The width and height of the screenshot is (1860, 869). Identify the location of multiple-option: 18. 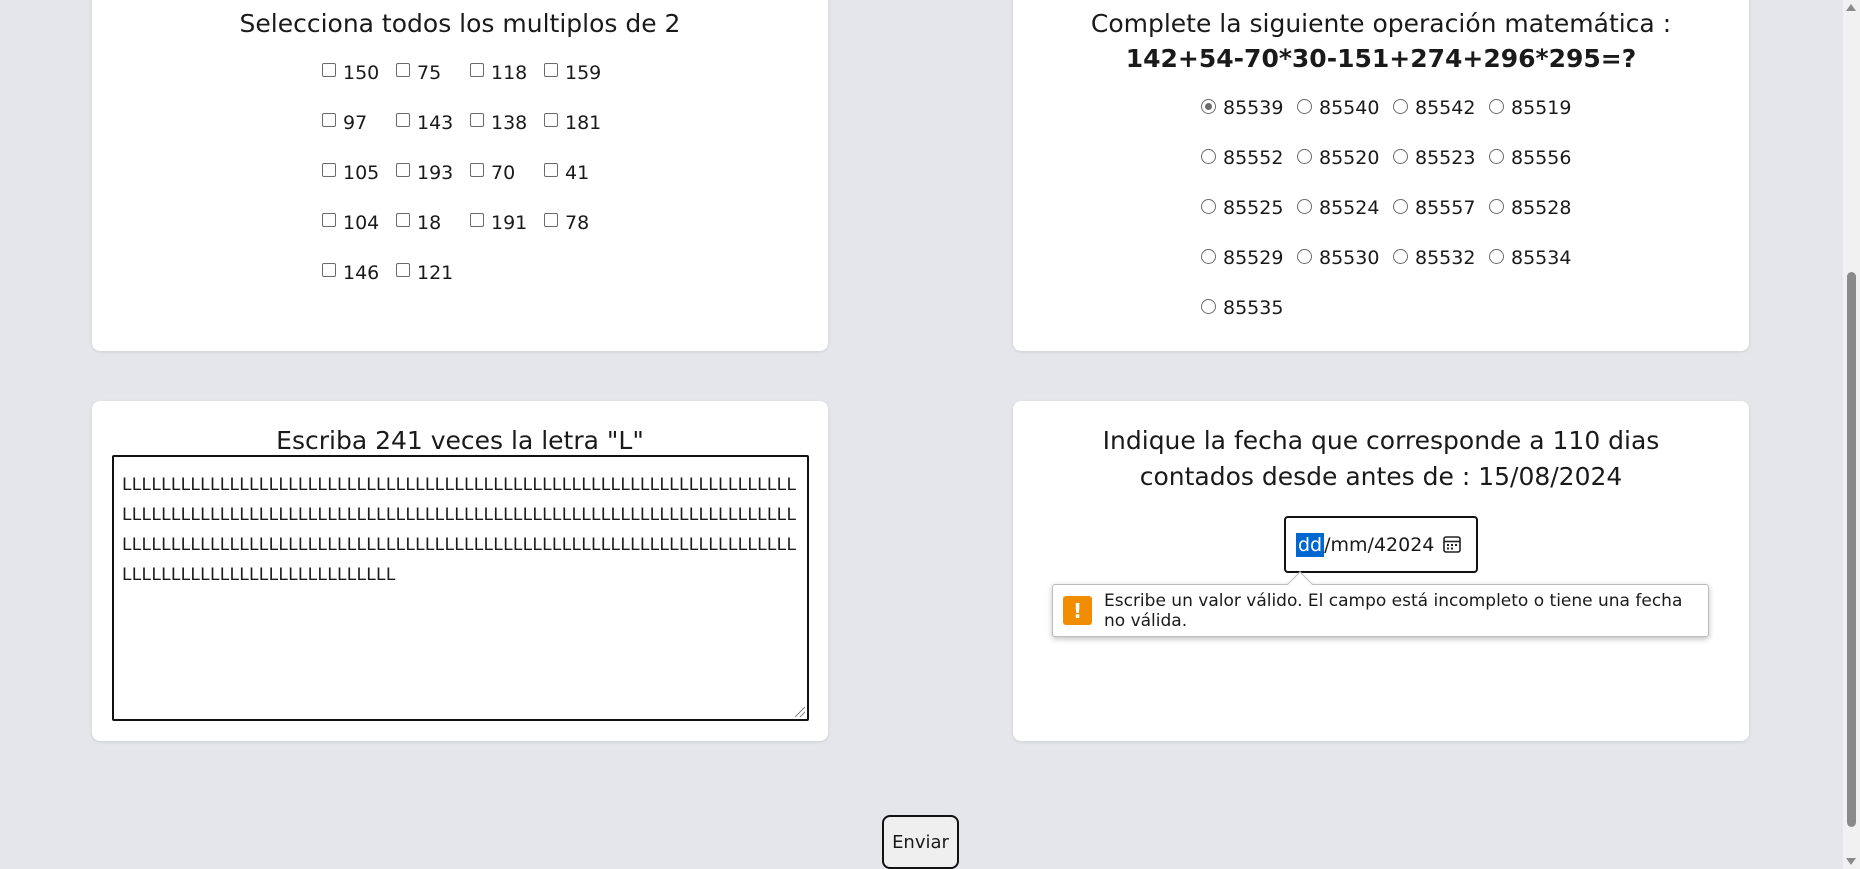
(433, 223).